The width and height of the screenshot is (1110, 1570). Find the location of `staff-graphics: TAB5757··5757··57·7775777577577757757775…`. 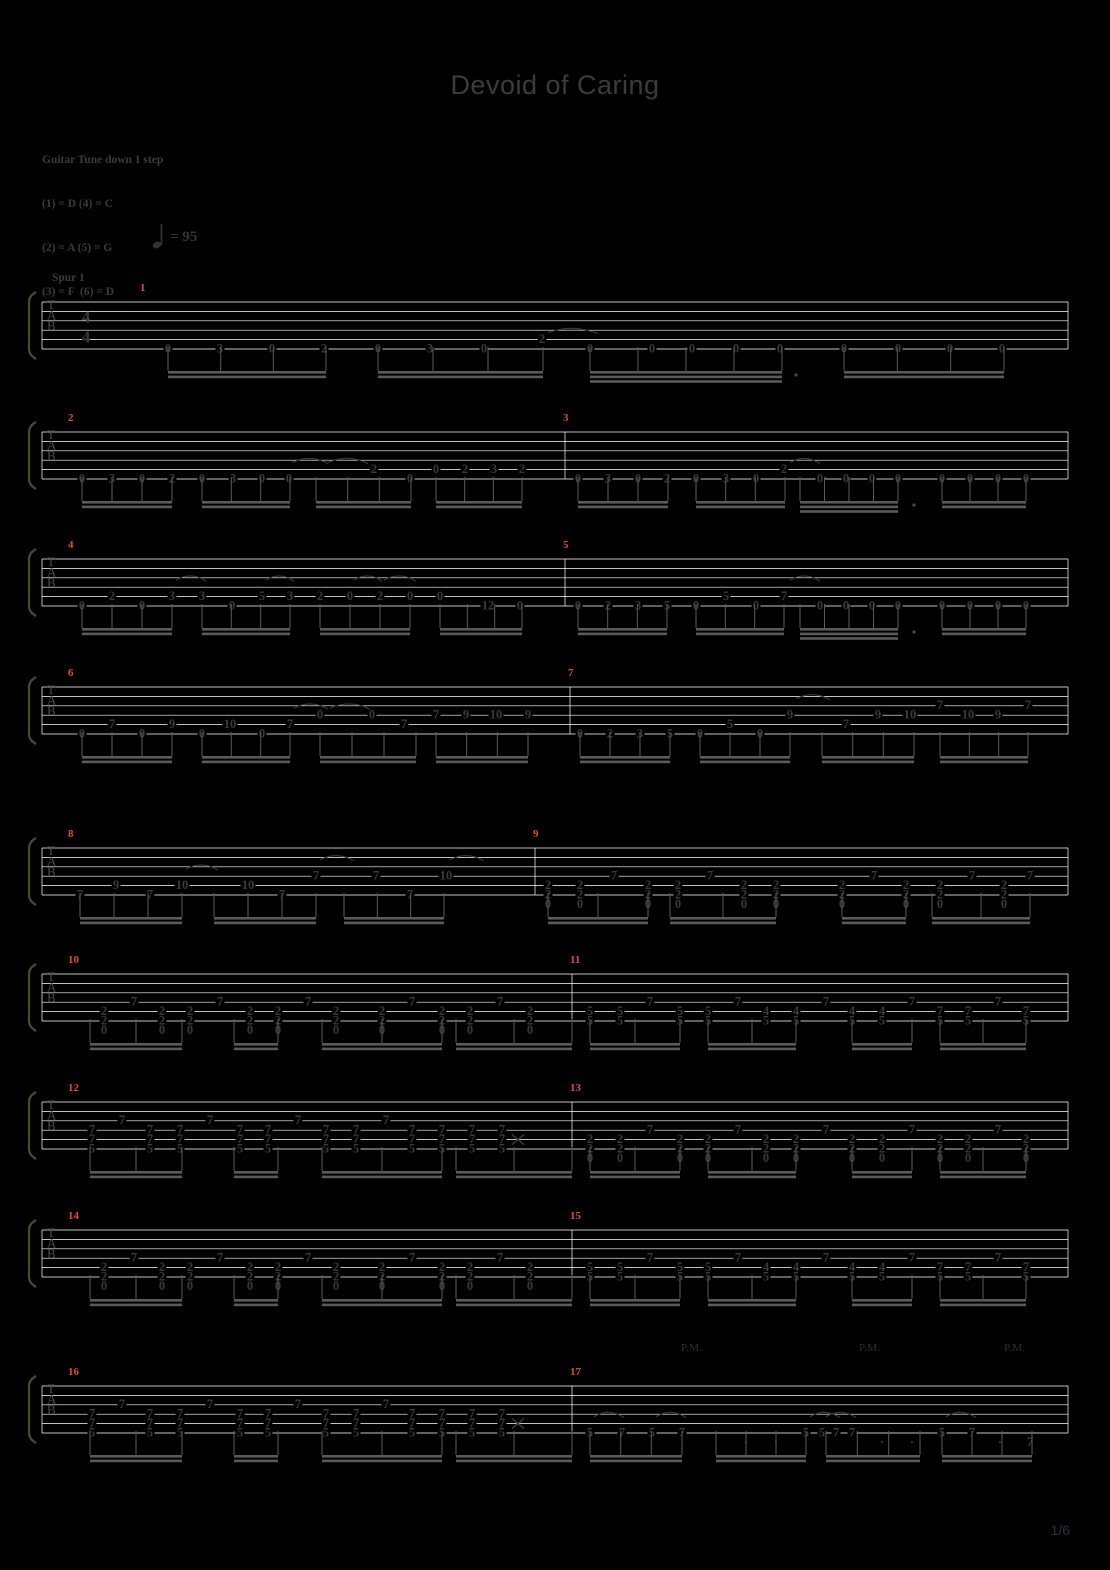

staff-graphics: TAB5757··5757··57·7775777577577757757775… is located at coordinates (548, 1419).